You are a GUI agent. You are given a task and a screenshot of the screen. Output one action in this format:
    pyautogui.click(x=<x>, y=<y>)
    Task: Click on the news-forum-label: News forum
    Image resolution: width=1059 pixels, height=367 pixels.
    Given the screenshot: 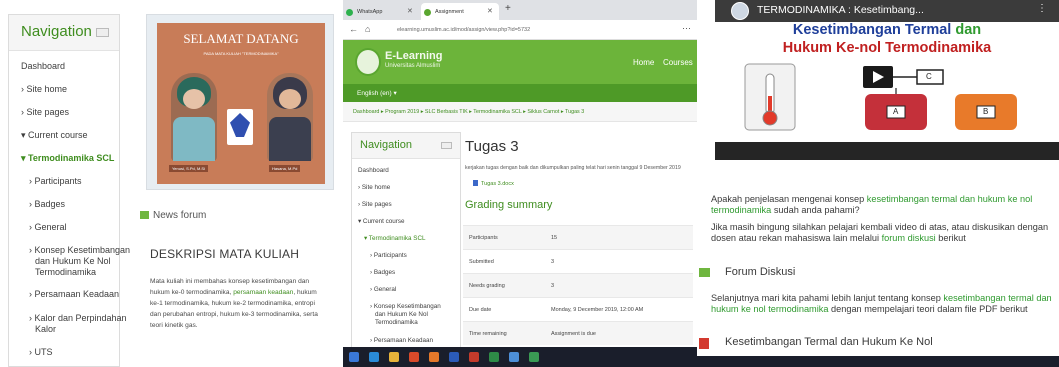 What is the action you would take?
    pyautogui.click(x=180, y=215)
    